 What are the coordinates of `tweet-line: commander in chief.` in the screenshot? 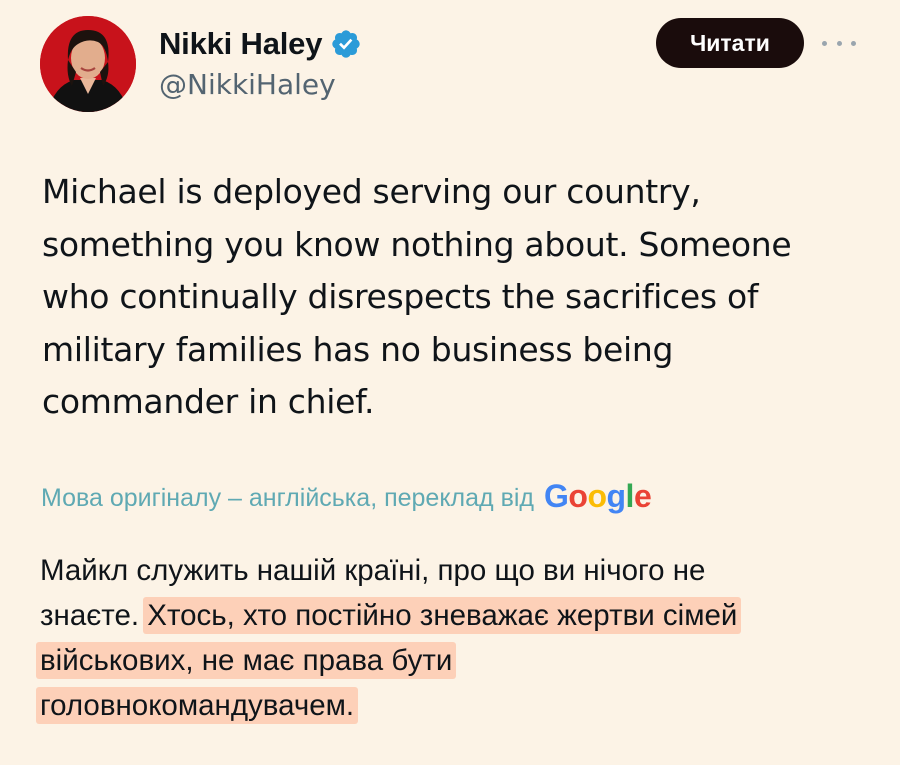 It's located at (208, 401).